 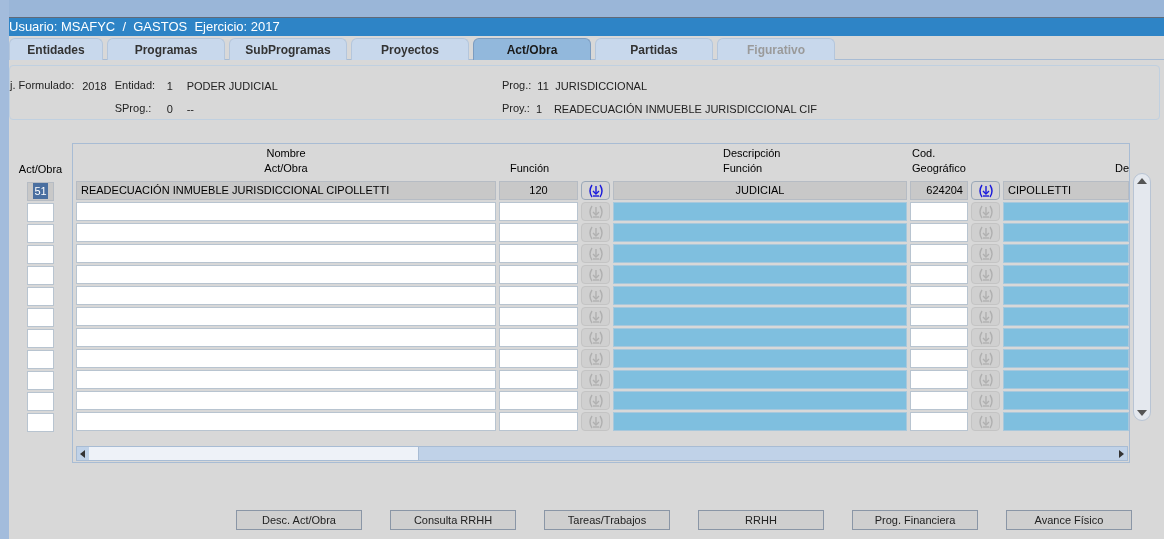 What do you see at coordinates (939, 168) in the screenshot?
I see `column-header: Geográfico` at bounding box center [939, 168].